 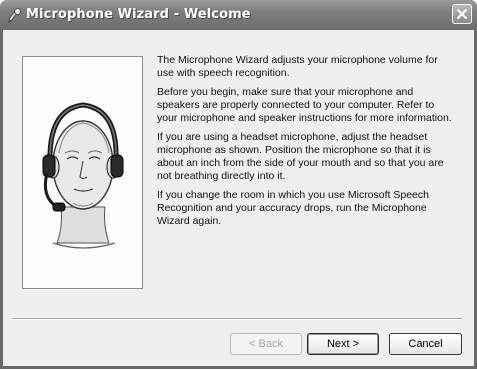 I want to click on close-icon, so click(x=462, y=14).